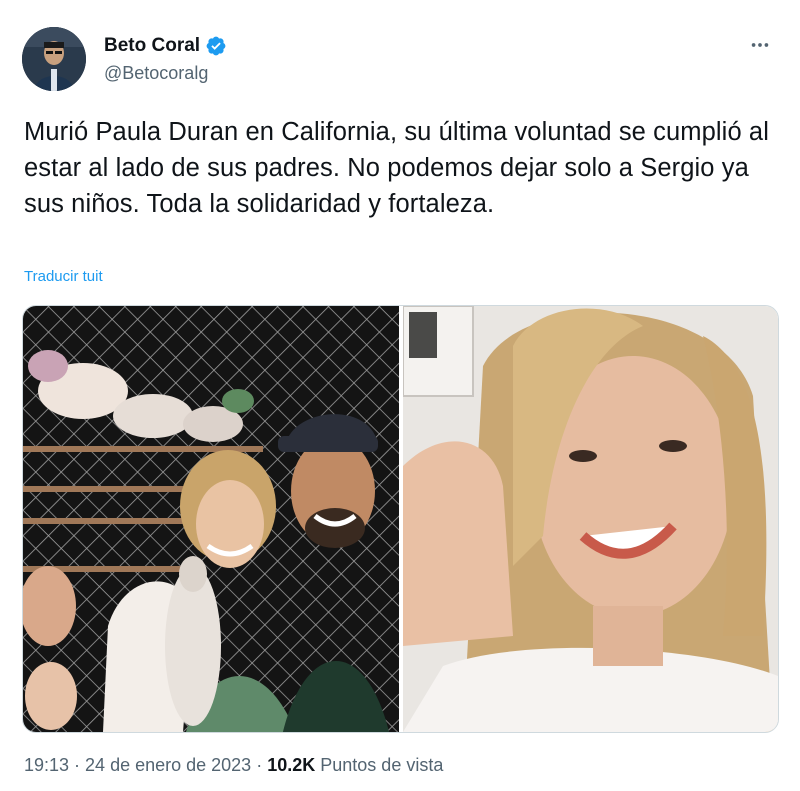 This screenshot has width=800, height=791. I want to click on views-count: 10.2K, so click(291, 765).